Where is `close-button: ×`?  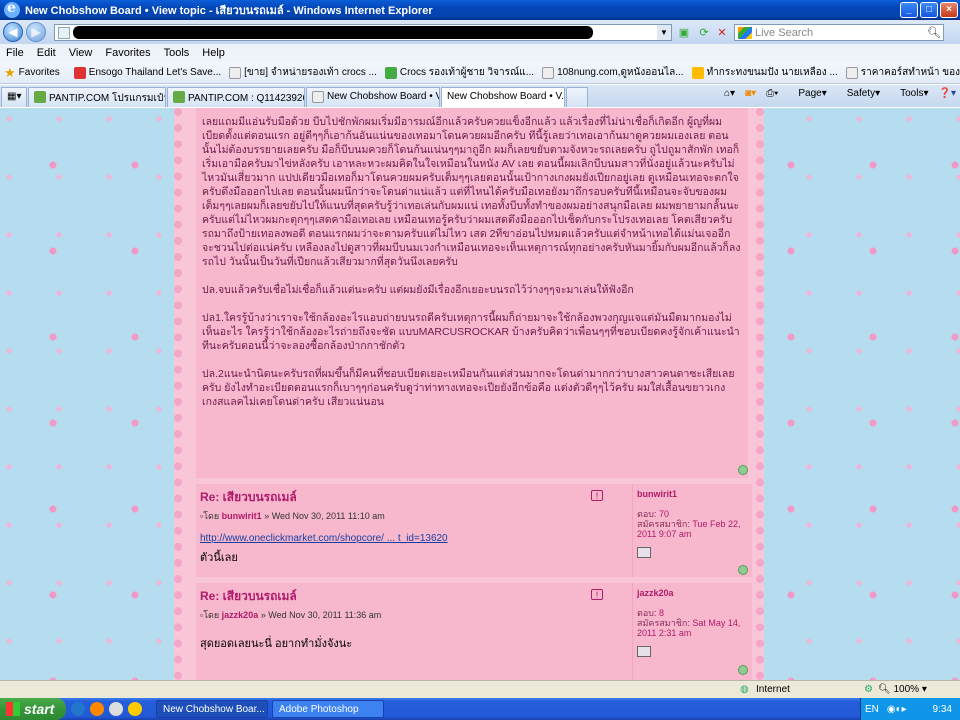 close-button: × is located at coordinates (949, 10).